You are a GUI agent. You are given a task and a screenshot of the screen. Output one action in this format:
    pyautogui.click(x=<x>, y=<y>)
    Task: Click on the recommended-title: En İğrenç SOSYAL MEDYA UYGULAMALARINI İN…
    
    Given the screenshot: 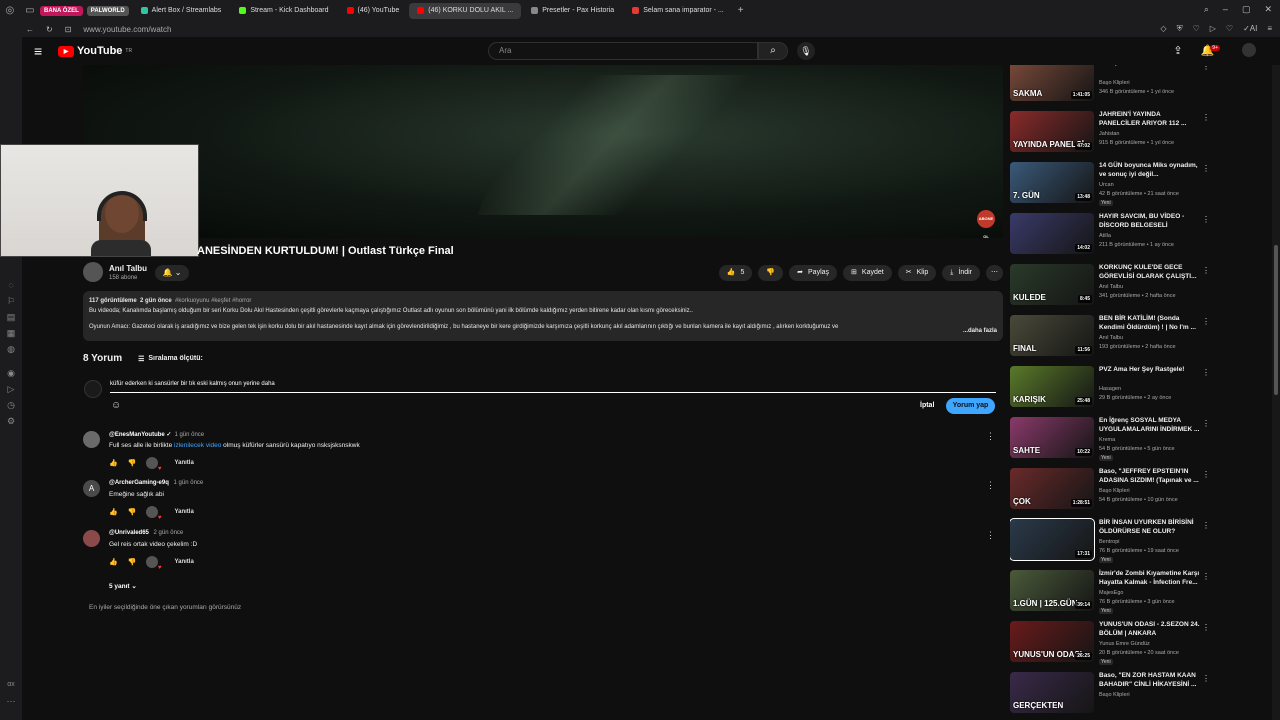 What is the action you would take?
    pyautogui.click(x=1151, y=425)
    